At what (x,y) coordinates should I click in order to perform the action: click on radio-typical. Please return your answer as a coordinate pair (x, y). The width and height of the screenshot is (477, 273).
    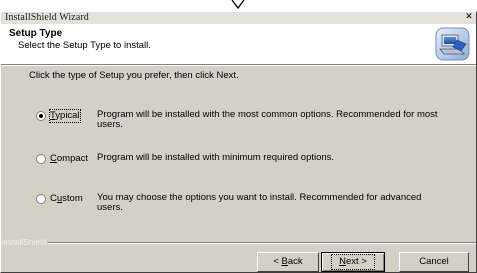
    Looking at the image, I should click on (41, 116).